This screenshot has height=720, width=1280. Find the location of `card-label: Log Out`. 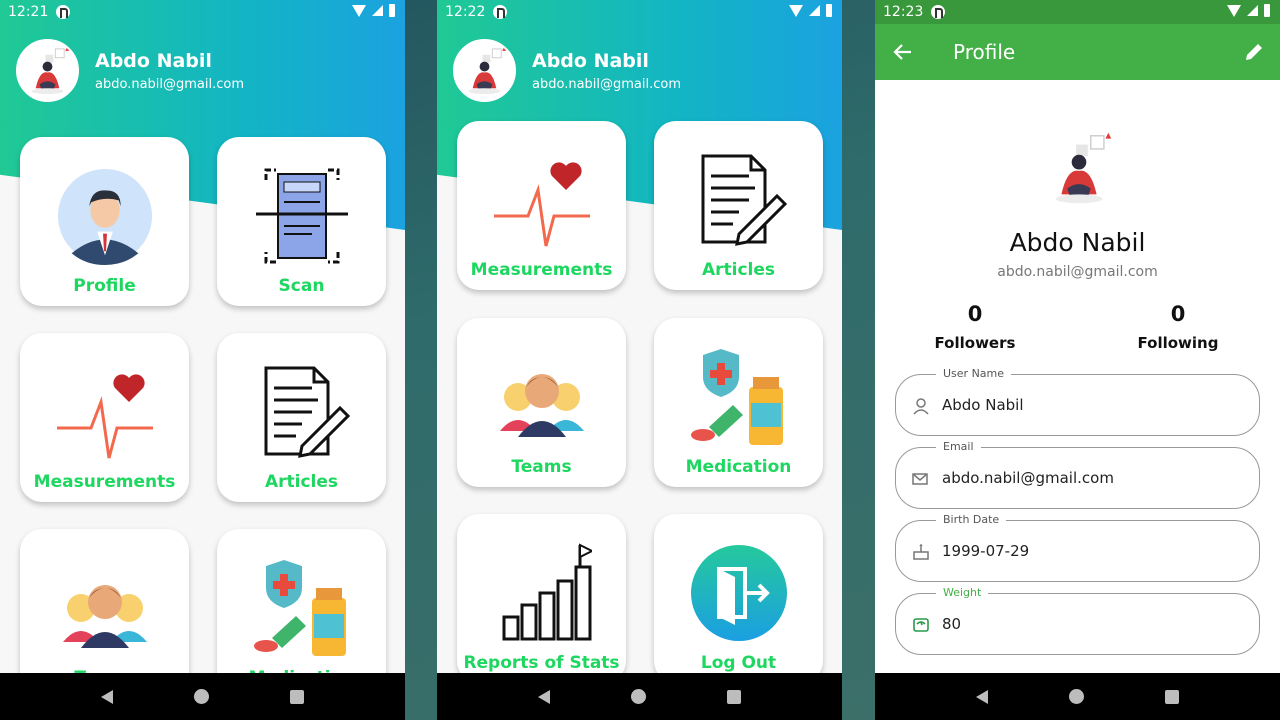

card-label: Log Out is located at coordinates (738, 663).